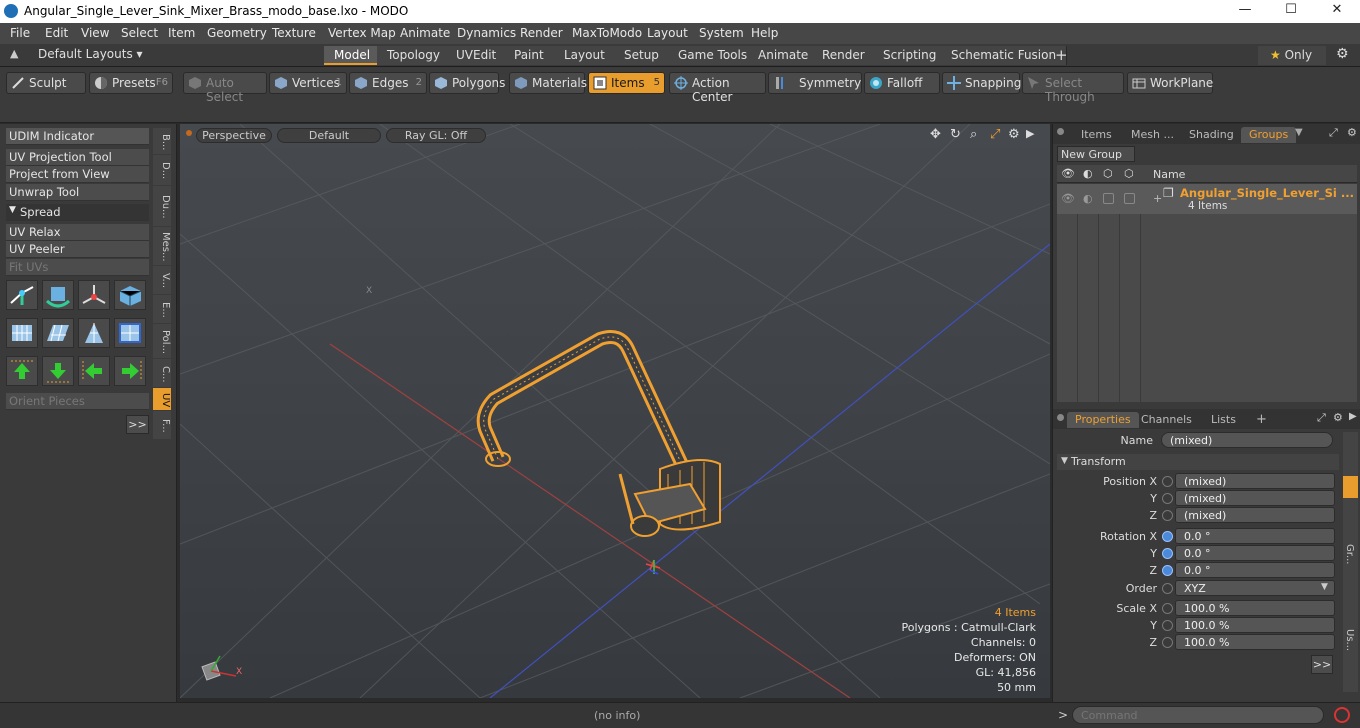 This screenshot has height=728, width=1360. Describe the element at coordinates (1207, 308) in the screenshot. I see `groups-list-area` at that location.